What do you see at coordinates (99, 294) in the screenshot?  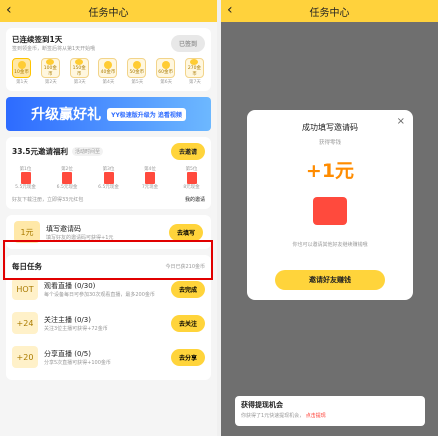 I see `task-desc: 每个设备每日可参加30次观看直播，最多200金币` at bounding box center [99, 294].